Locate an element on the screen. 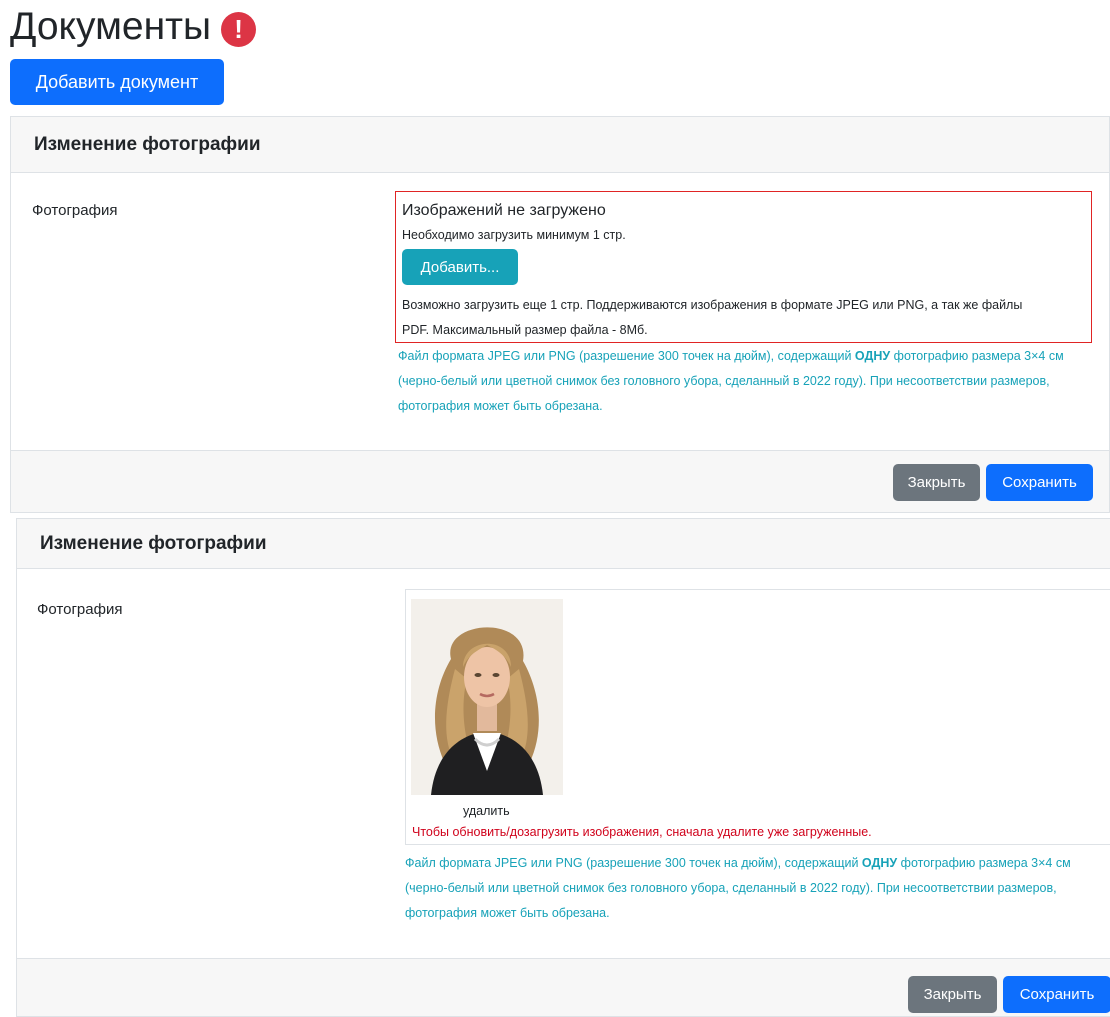 This screenshot has width=1110, height=1017. page-title: Документы ! is located at coordinates (133, 27).